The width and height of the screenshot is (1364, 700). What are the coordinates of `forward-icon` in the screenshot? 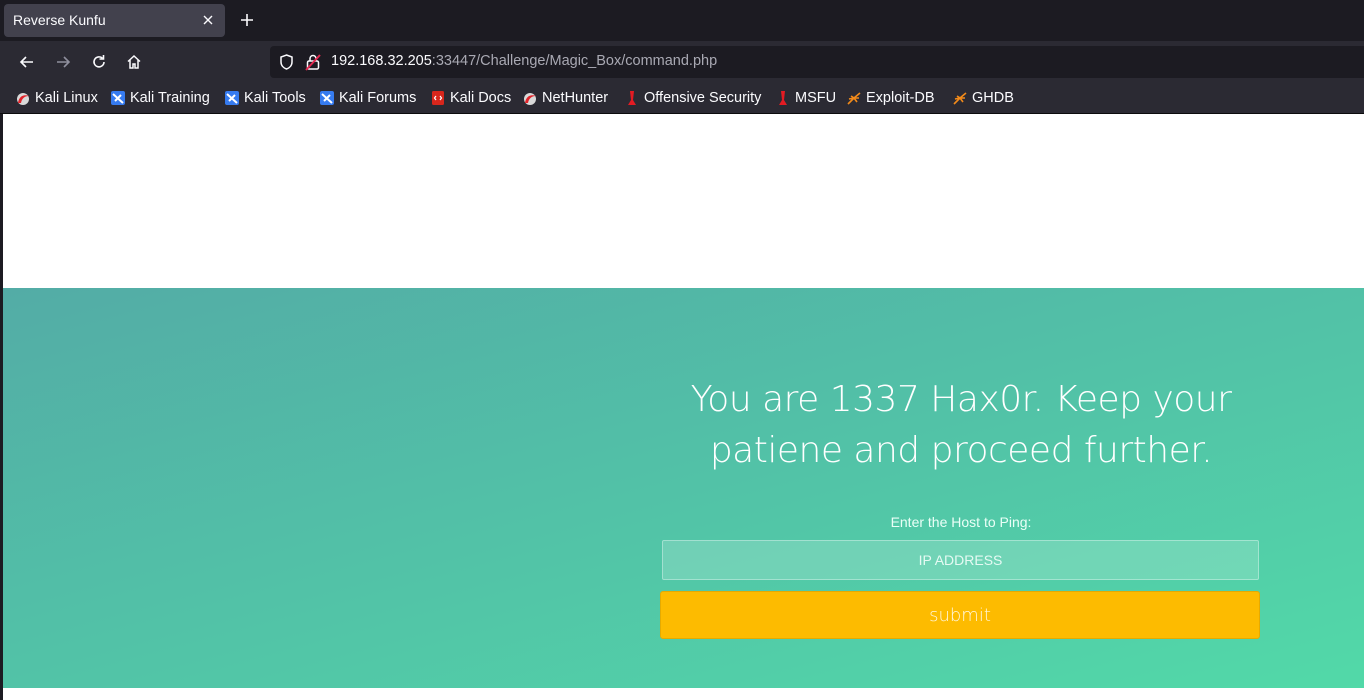 It's located at (63, 62).